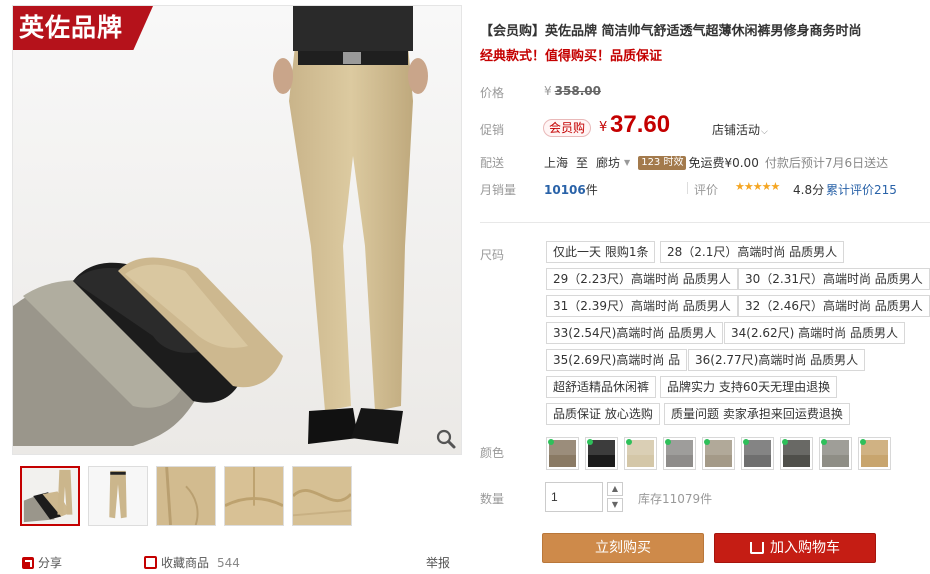 This screenshot has width=930, height=574. Describe the element at coordinates (617, 360) in the screenshot. I see `size-option: 35(2.69尺)高端时尚 品` at that location.